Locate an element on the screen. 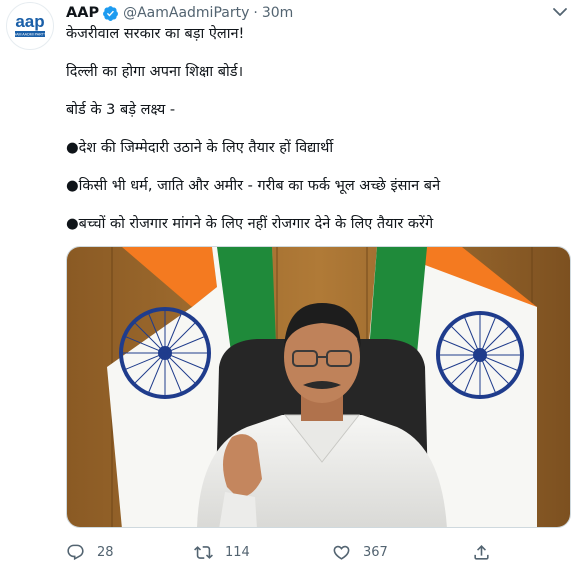  share-button is located at coordinates (481, 552).